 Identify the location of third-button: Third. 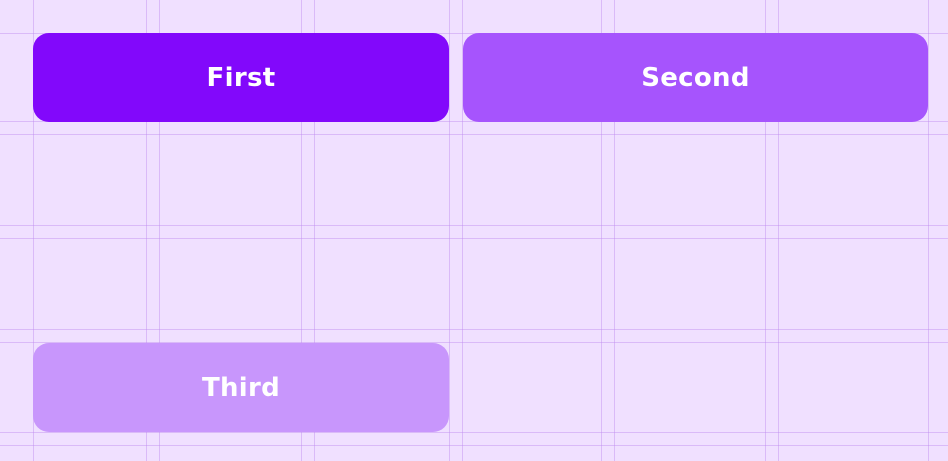
(241, 387).